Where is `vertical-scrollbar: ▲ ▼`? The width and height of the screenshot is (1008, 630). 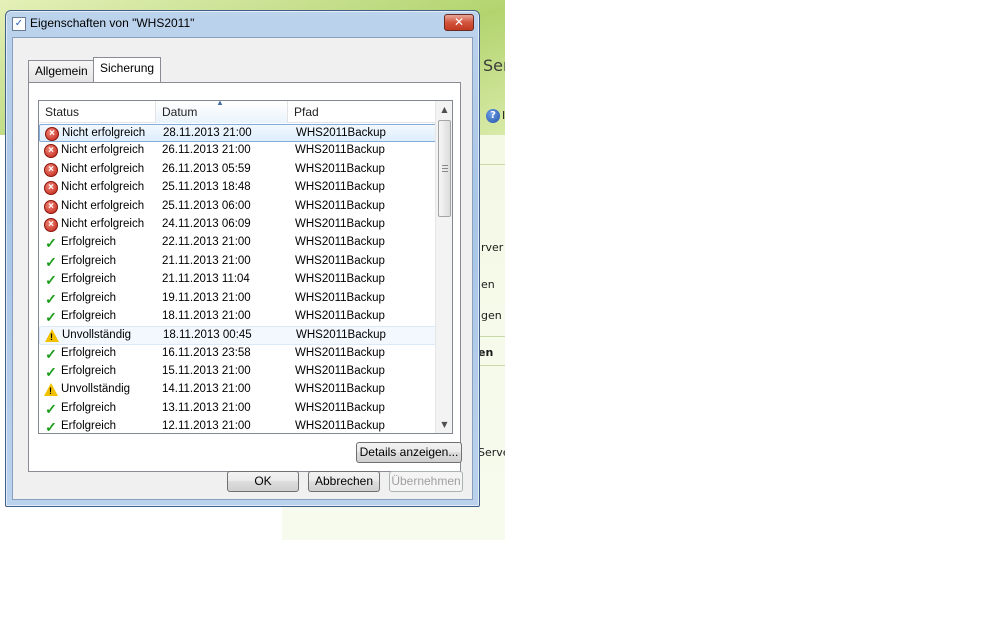
vertical-scrollbar: ▲ ▼ is located at coordinates (443, 267).